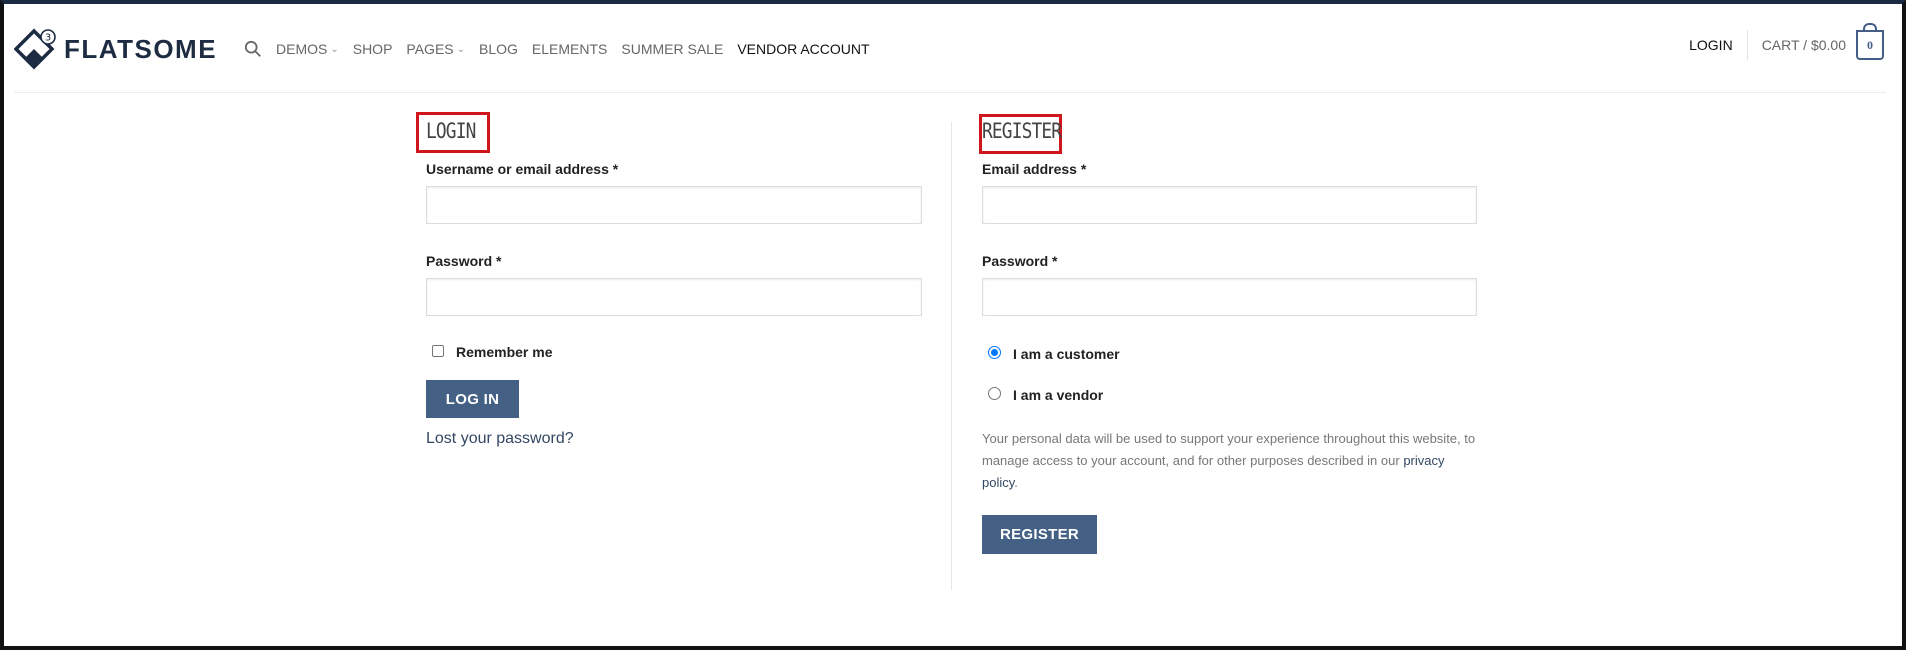  I want to click on header-right: LOGIN CART / $0.00 0, so click(1786, 41).